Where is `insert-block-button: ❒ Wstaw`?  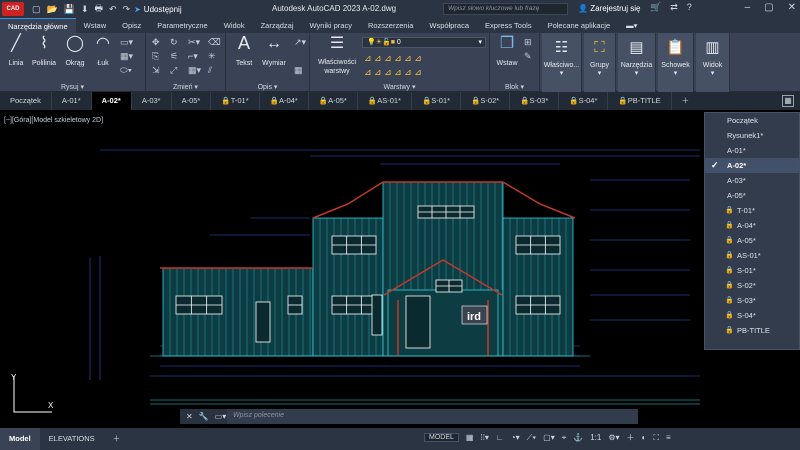 insert-block-button: ❒ Wstaw is located at coordinates (507, 51).